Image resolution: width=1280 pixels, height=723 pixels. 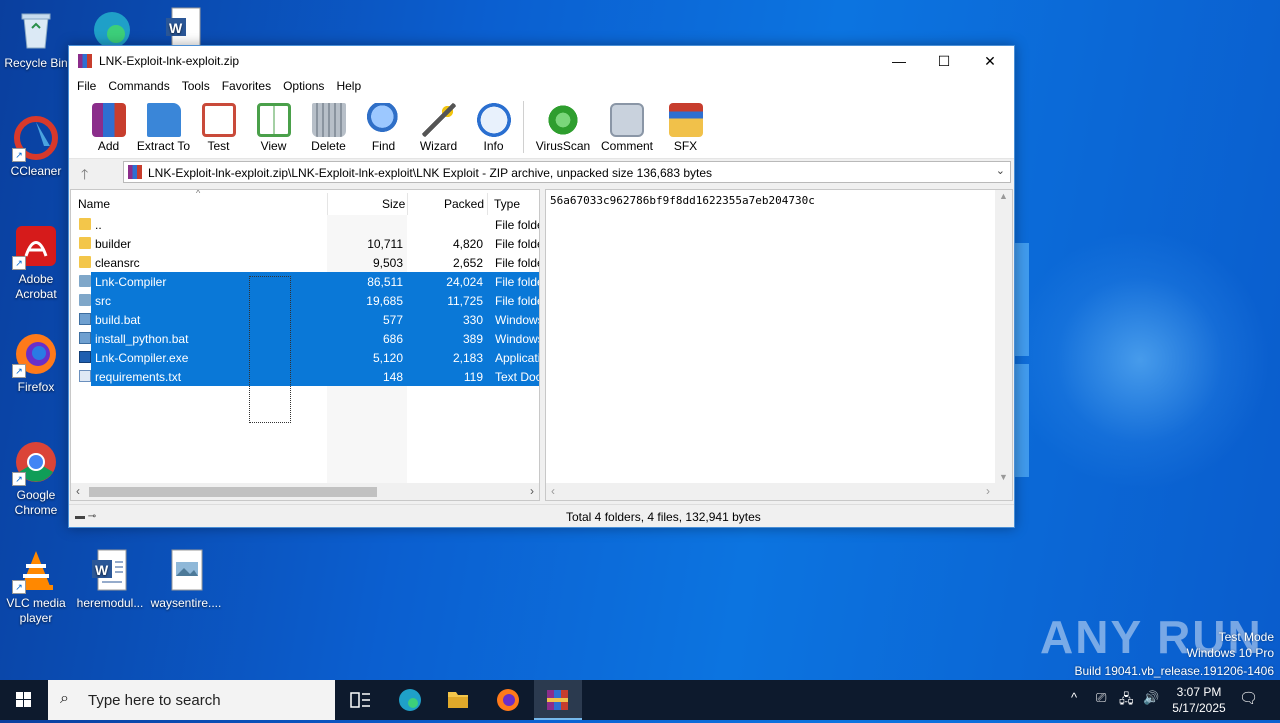 What do you see at coordinates (305, 376) in the screenshot?
I see `file-row-requirements-txt: requirements.txt 148 119 Text Document` at bounding box center [305, 376].